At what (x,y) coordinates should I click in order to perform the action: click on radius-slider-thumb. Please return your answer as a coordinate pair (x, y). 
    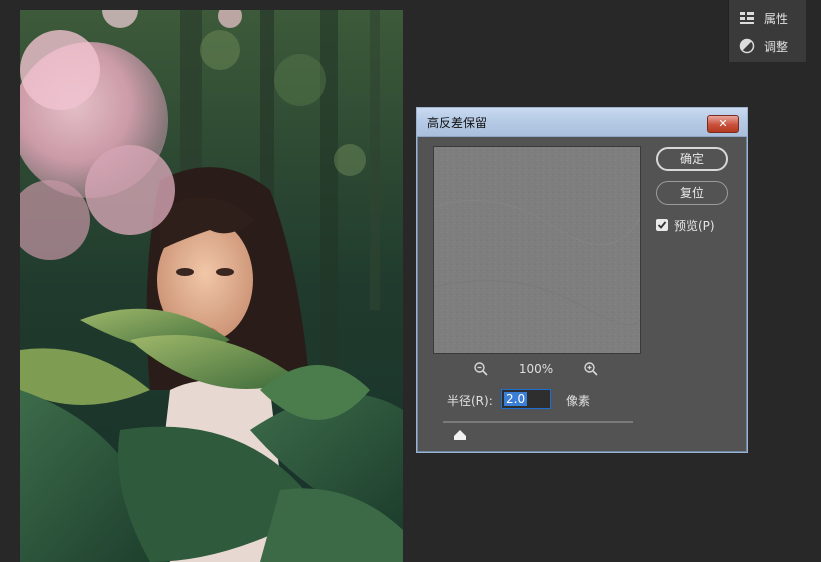
    Looking at the image, I should click on (460, 432).